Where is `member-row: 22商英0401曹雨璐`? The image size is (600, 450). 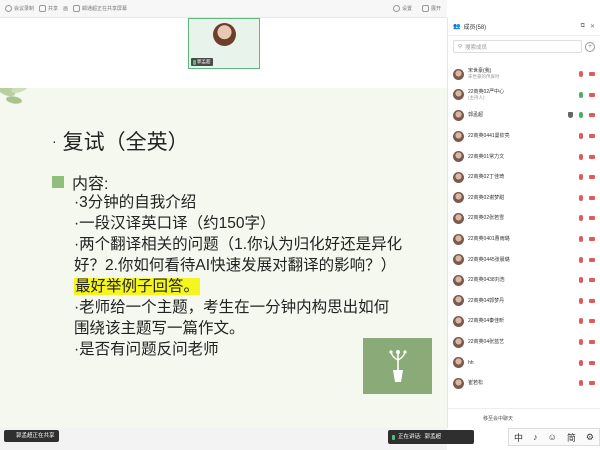 member-row: 22商英0401曹雨璐 is located at coordinates (524, 239).